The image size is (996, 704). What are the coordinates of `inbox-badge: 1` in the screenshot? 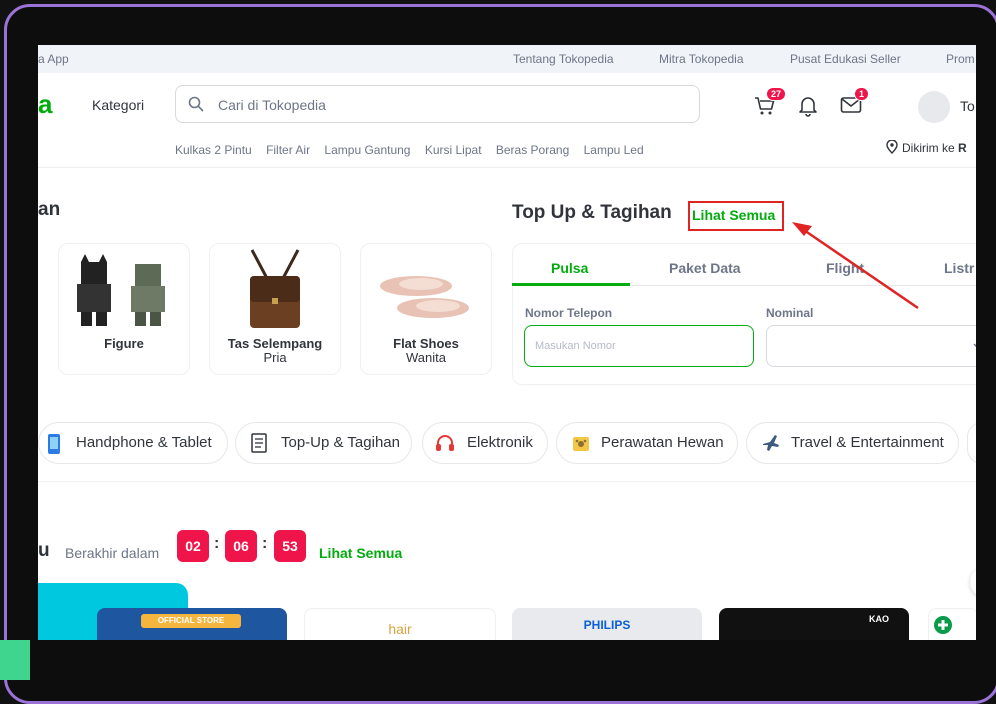 It's located at (862, 94).